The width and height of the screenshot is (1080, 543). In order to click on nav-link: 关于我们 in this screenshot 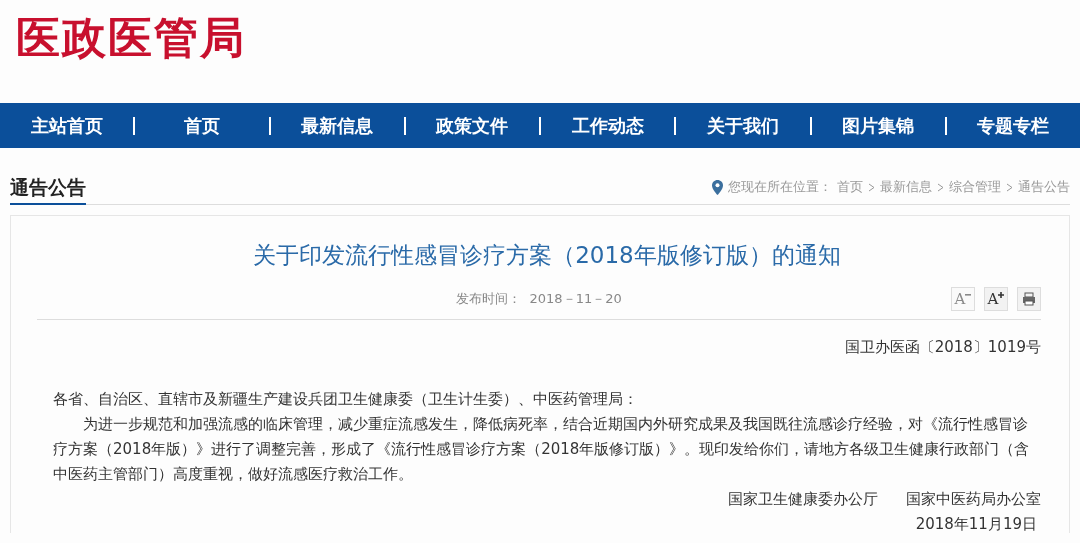, I will do `click(744, 125)`.